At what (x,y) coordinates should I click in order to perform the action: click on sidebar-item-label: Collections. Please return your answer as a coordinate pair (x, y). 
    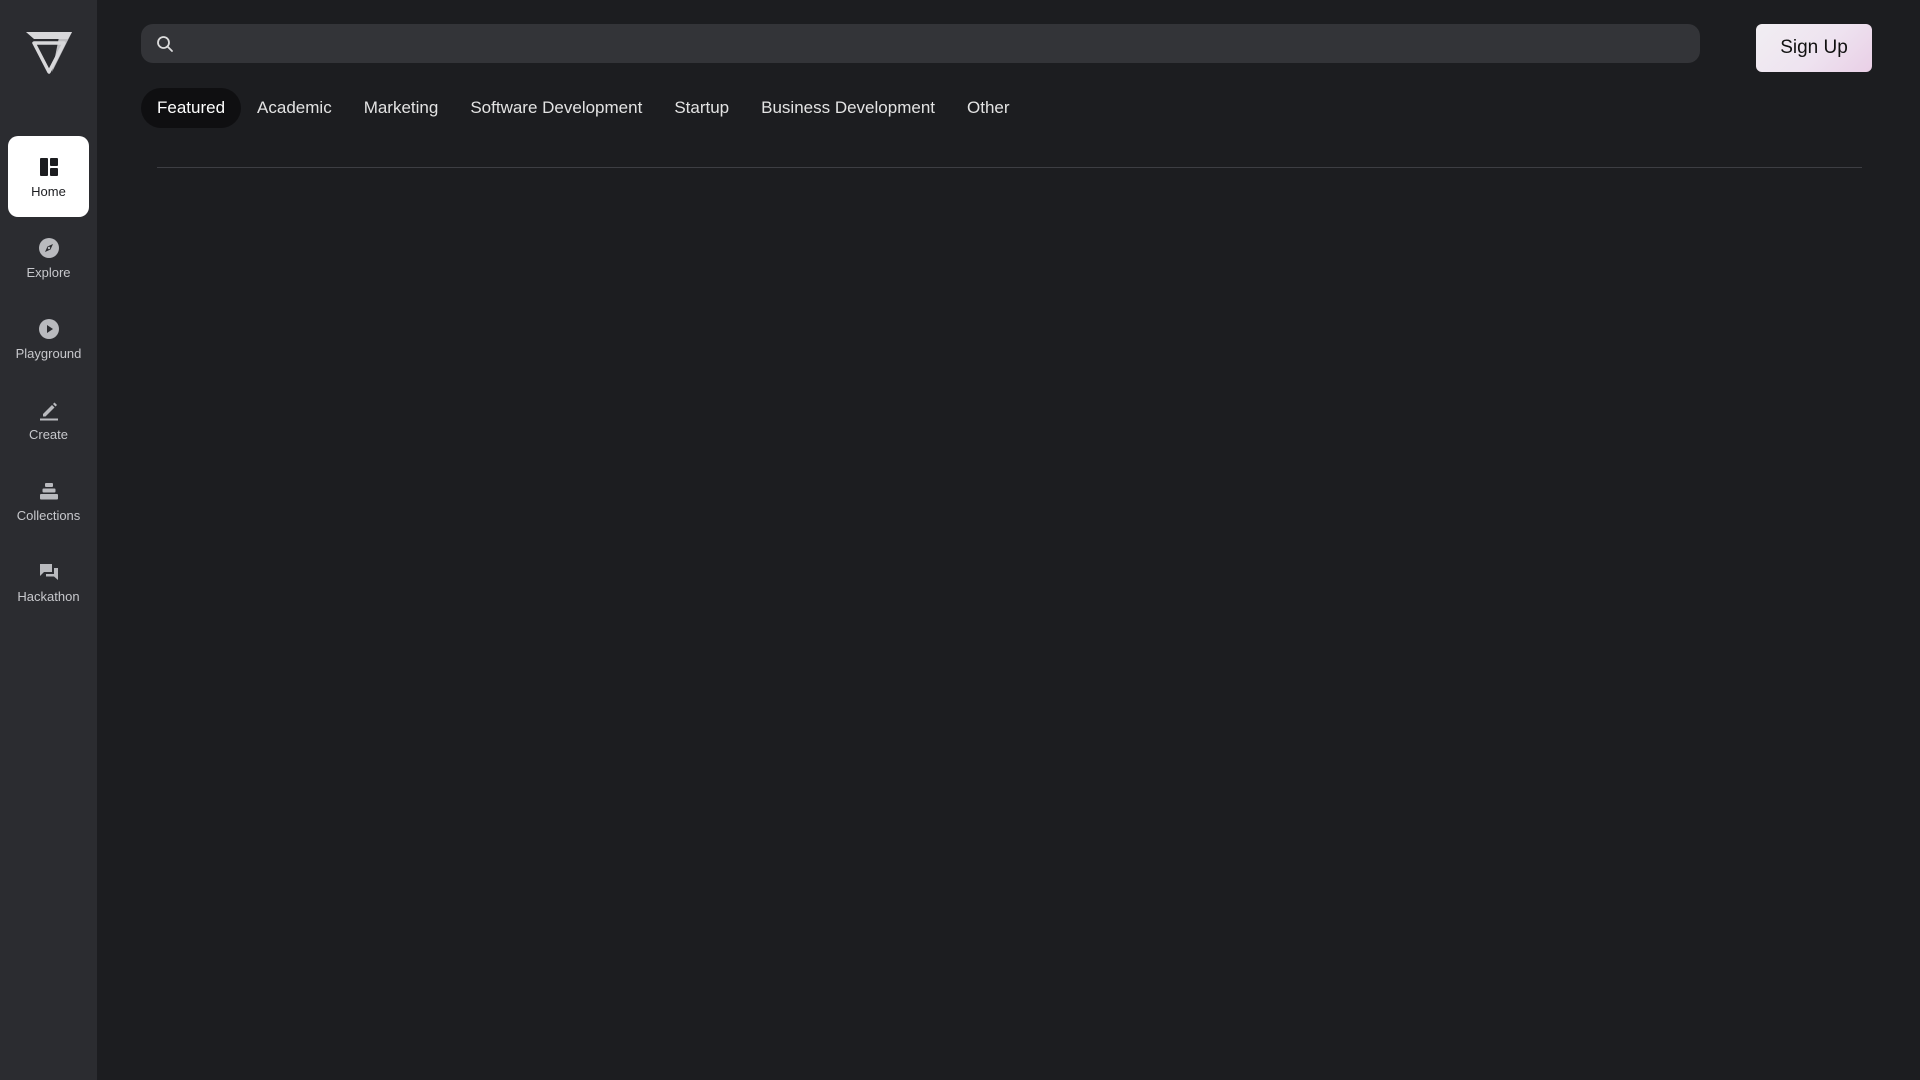
    Looking at the image, I should click on (48, 515).